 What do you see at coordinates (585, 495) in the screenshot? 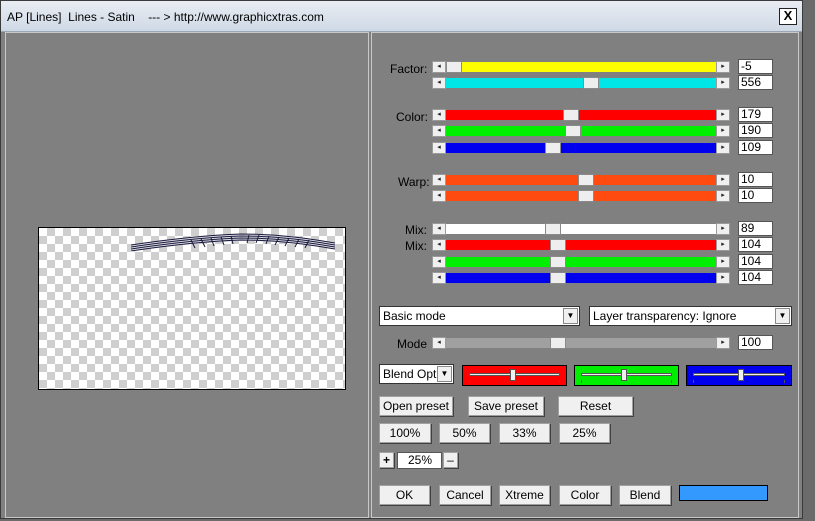
I see `color-button: Color` at bounding box center [585, 495].